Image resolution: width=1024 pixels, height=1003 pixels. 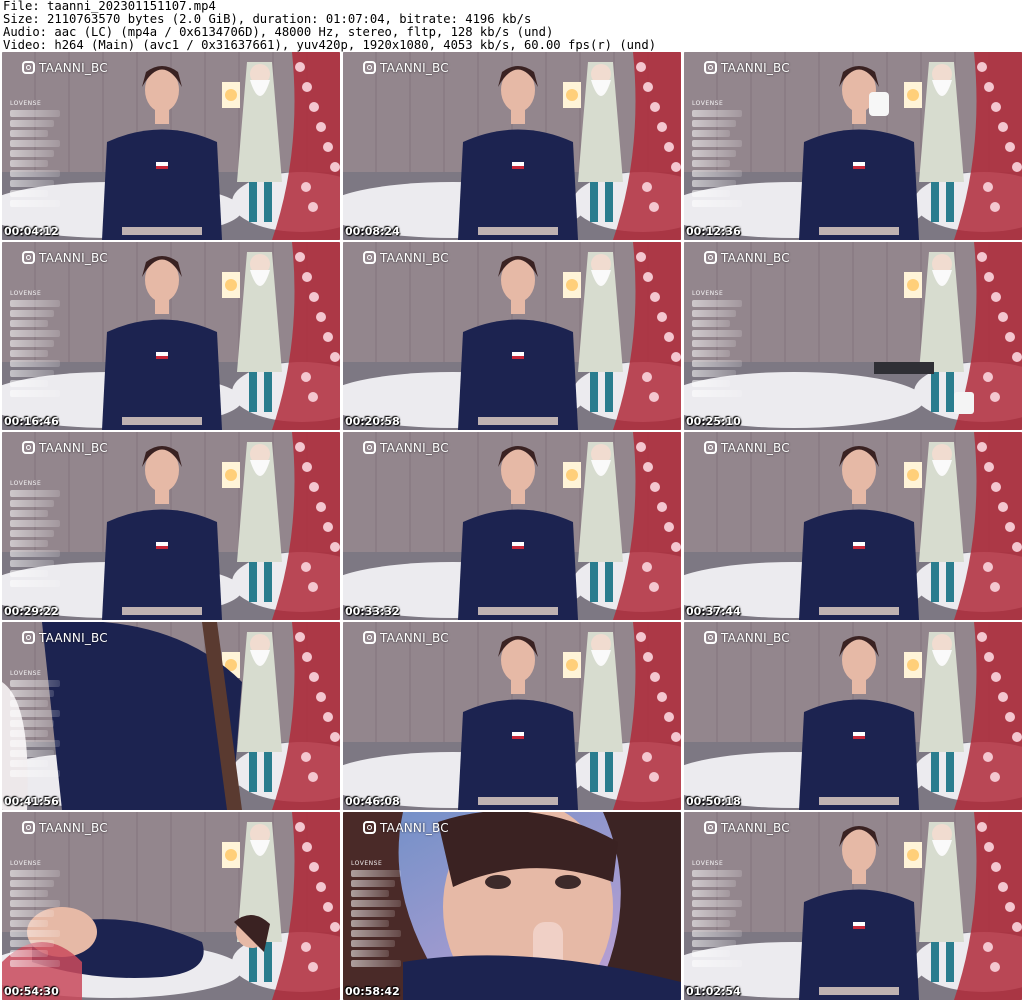 What do you see at coordinates (853, 336) in the screenshot?
I see `video-thumbnail: TAANNI_BC LOVENSE 00:25:10` at bounding box center [853, 336].